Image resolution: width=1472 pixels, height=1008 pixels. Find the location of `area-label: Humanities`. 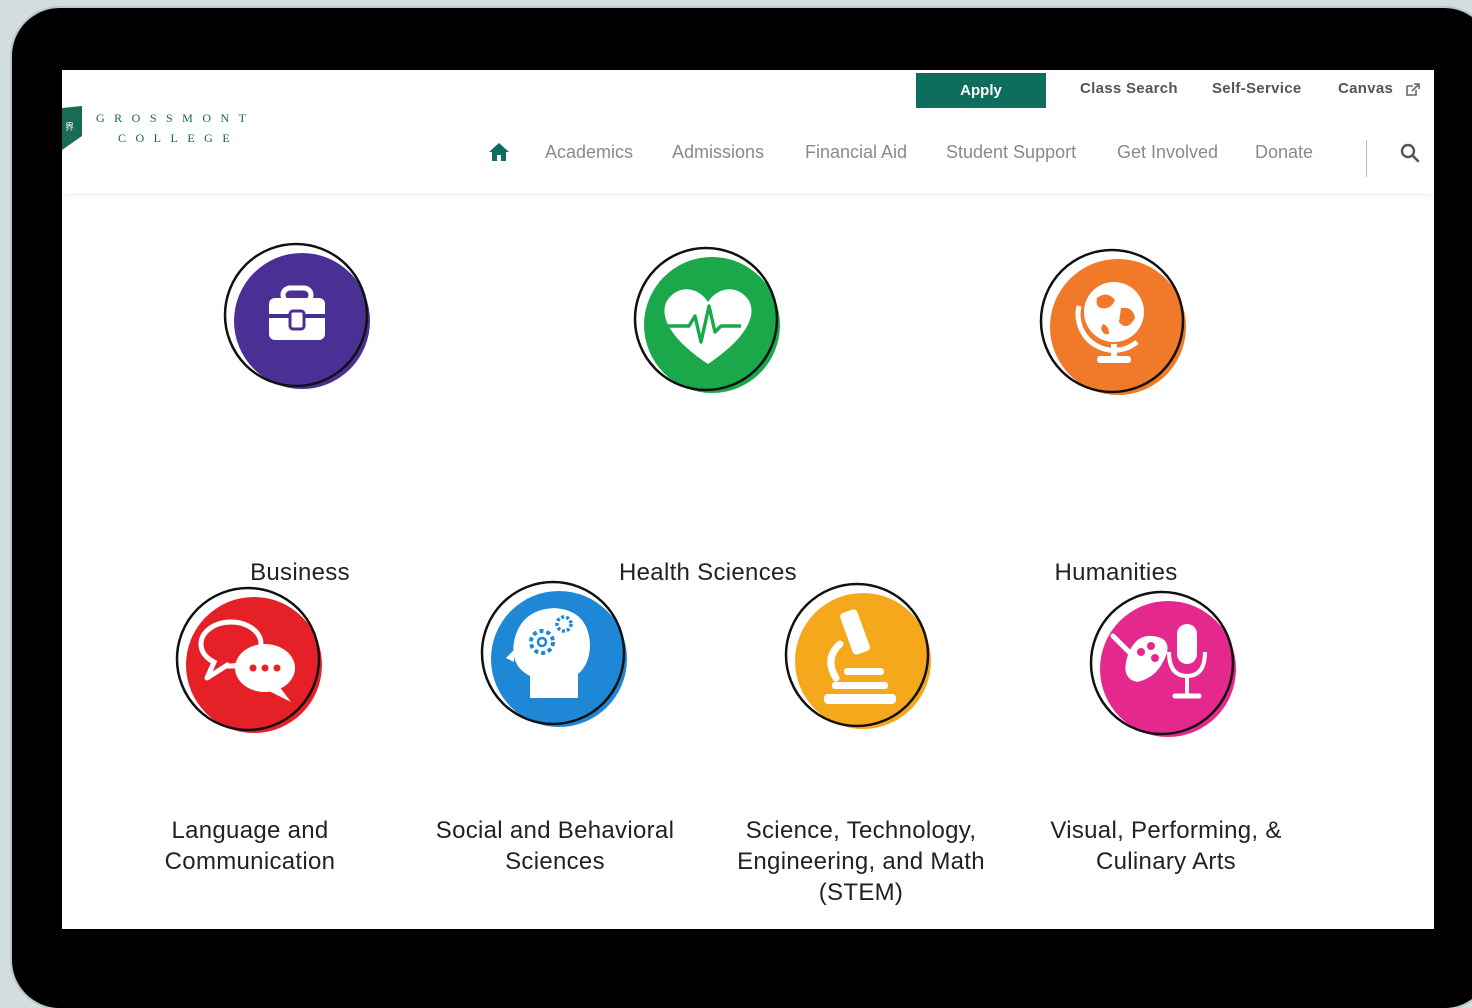

area-label: Humanities is located at coordinates (1116, 572).